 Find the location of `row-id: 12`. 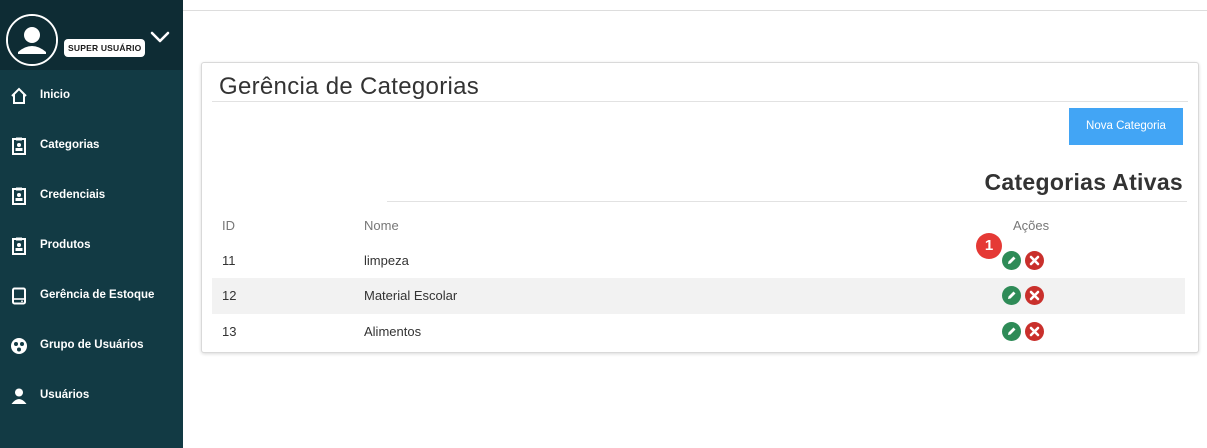

row-id: 12 is located at coordinates (229, 295).